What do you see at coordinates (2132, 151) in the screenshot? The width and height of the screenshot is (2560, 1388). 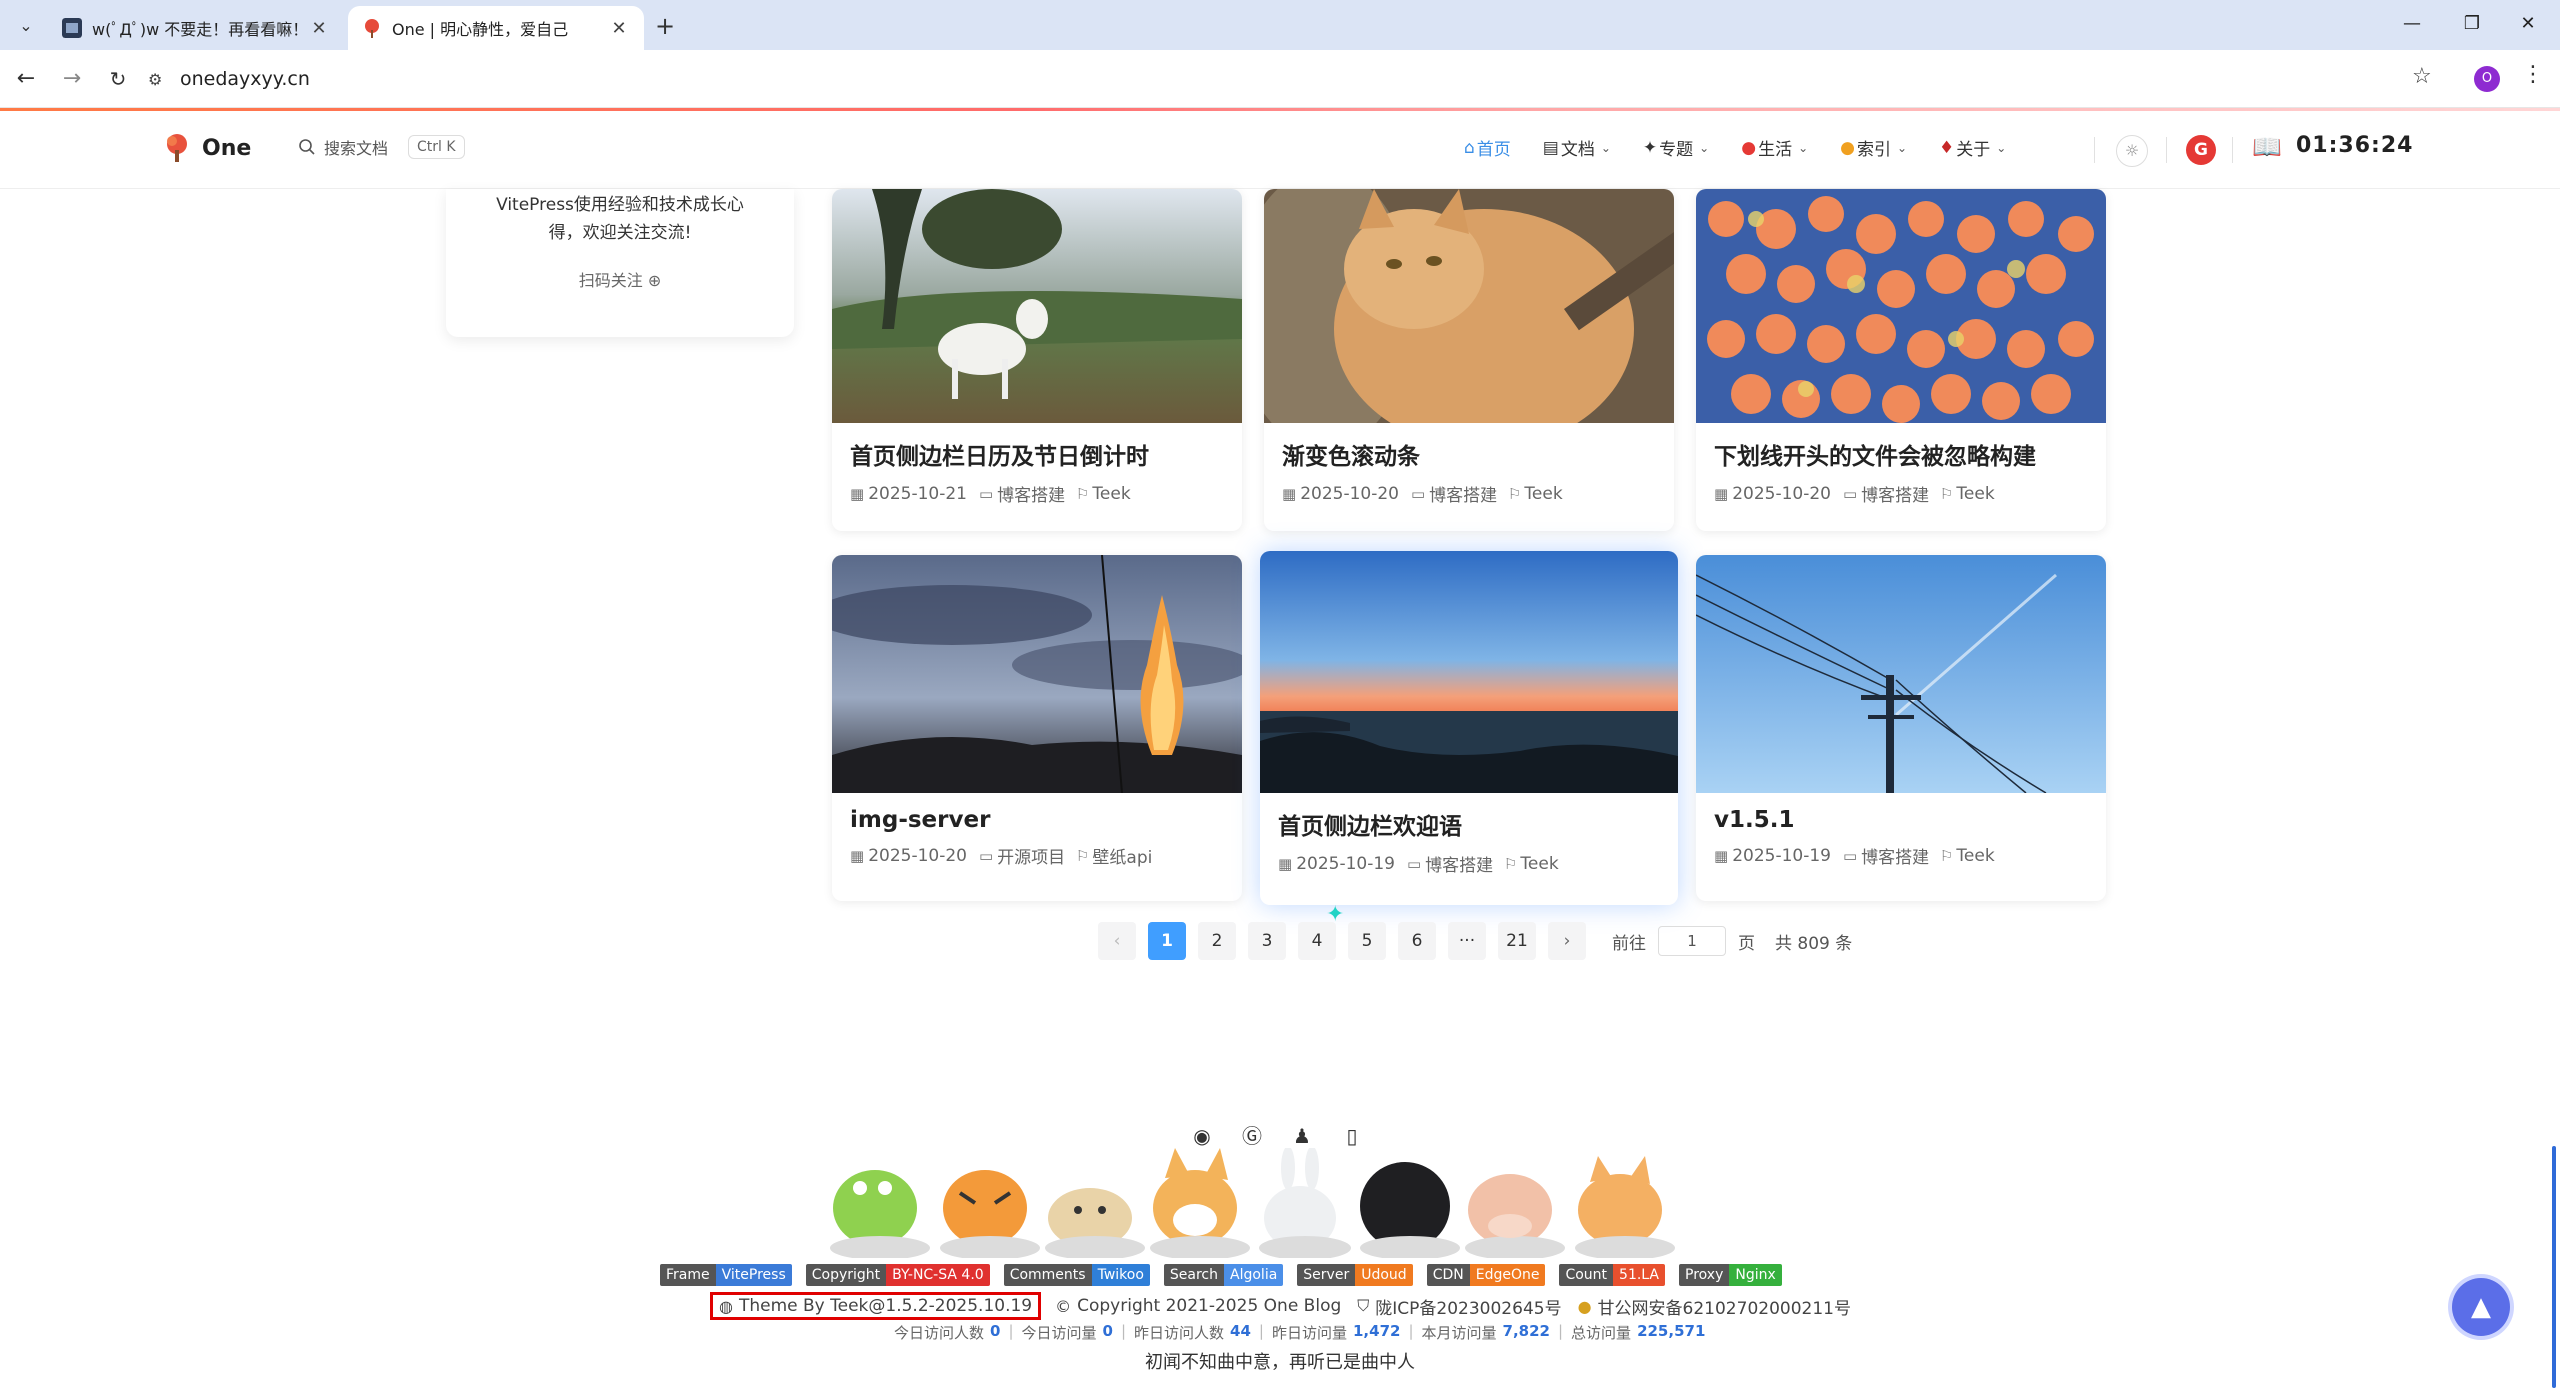 I see `theme-toggle-icon: ☼` at bounding box center [2132, 151].